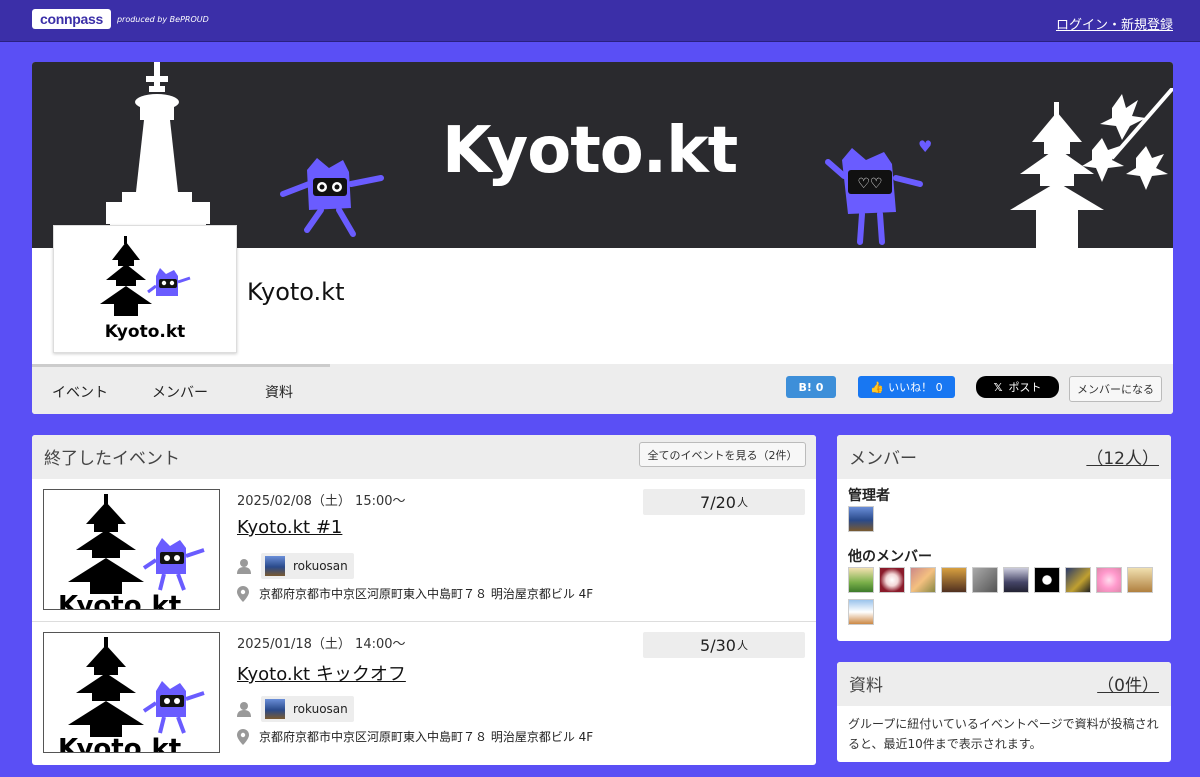 The image size is (1200, 777). I want to click on admin-avatar, so click(861, 519).